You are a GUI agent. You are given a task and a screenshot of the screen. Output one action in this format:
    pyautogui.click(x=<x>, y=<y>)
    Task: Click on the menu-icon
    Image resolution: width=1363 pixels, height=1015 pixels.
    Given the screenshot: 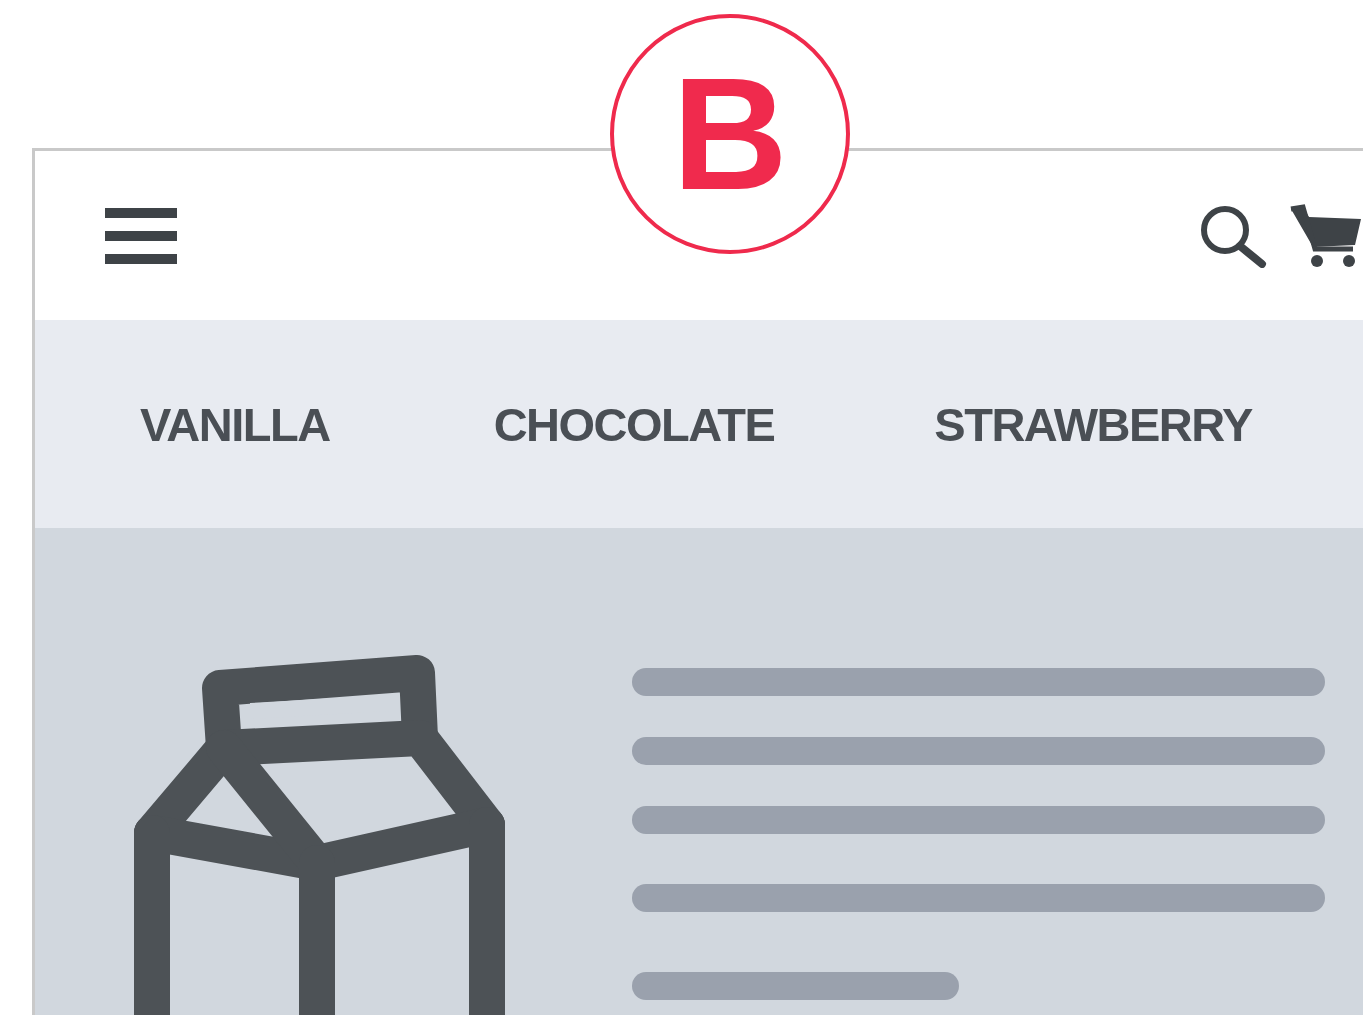 What is the action you would take?
    pyautogui.click(x=141, y=235)
    